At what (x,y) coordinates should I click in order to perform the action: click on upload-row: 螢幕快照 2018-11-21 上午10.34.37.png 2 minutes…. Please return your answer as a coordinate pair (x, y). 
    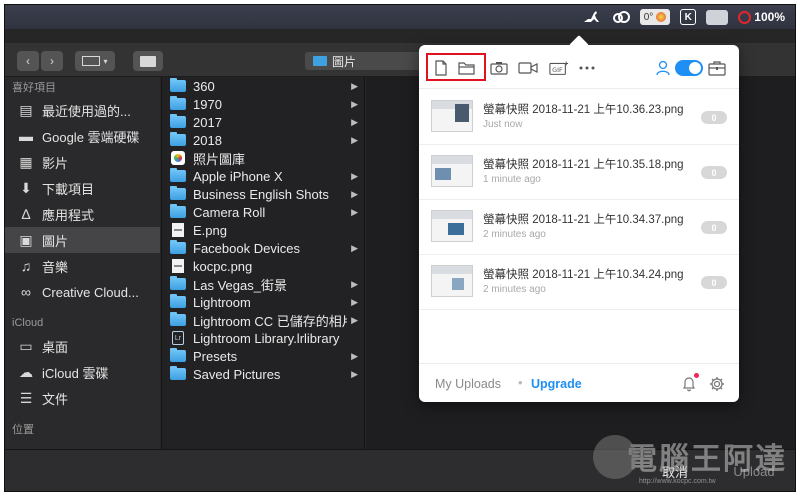
    Looking at the image, I should click on (579, 227).